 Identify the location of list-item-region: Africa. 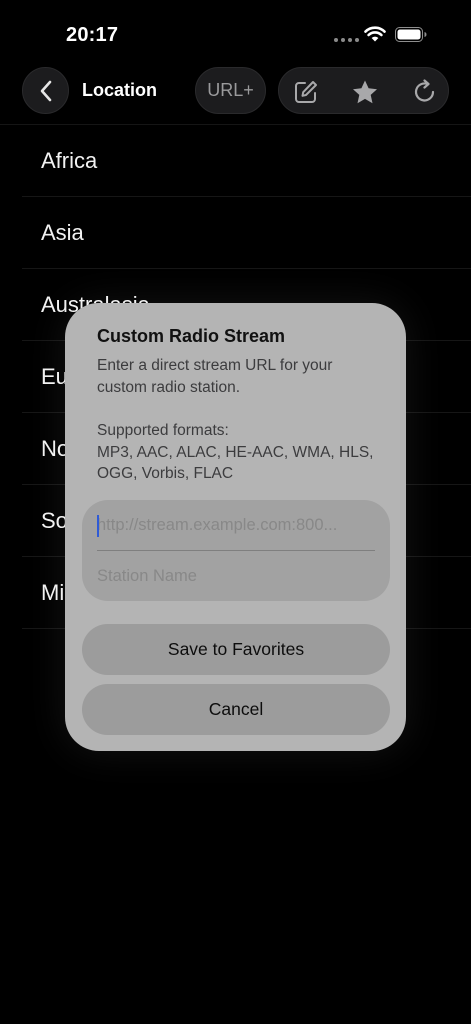
(235, 161).